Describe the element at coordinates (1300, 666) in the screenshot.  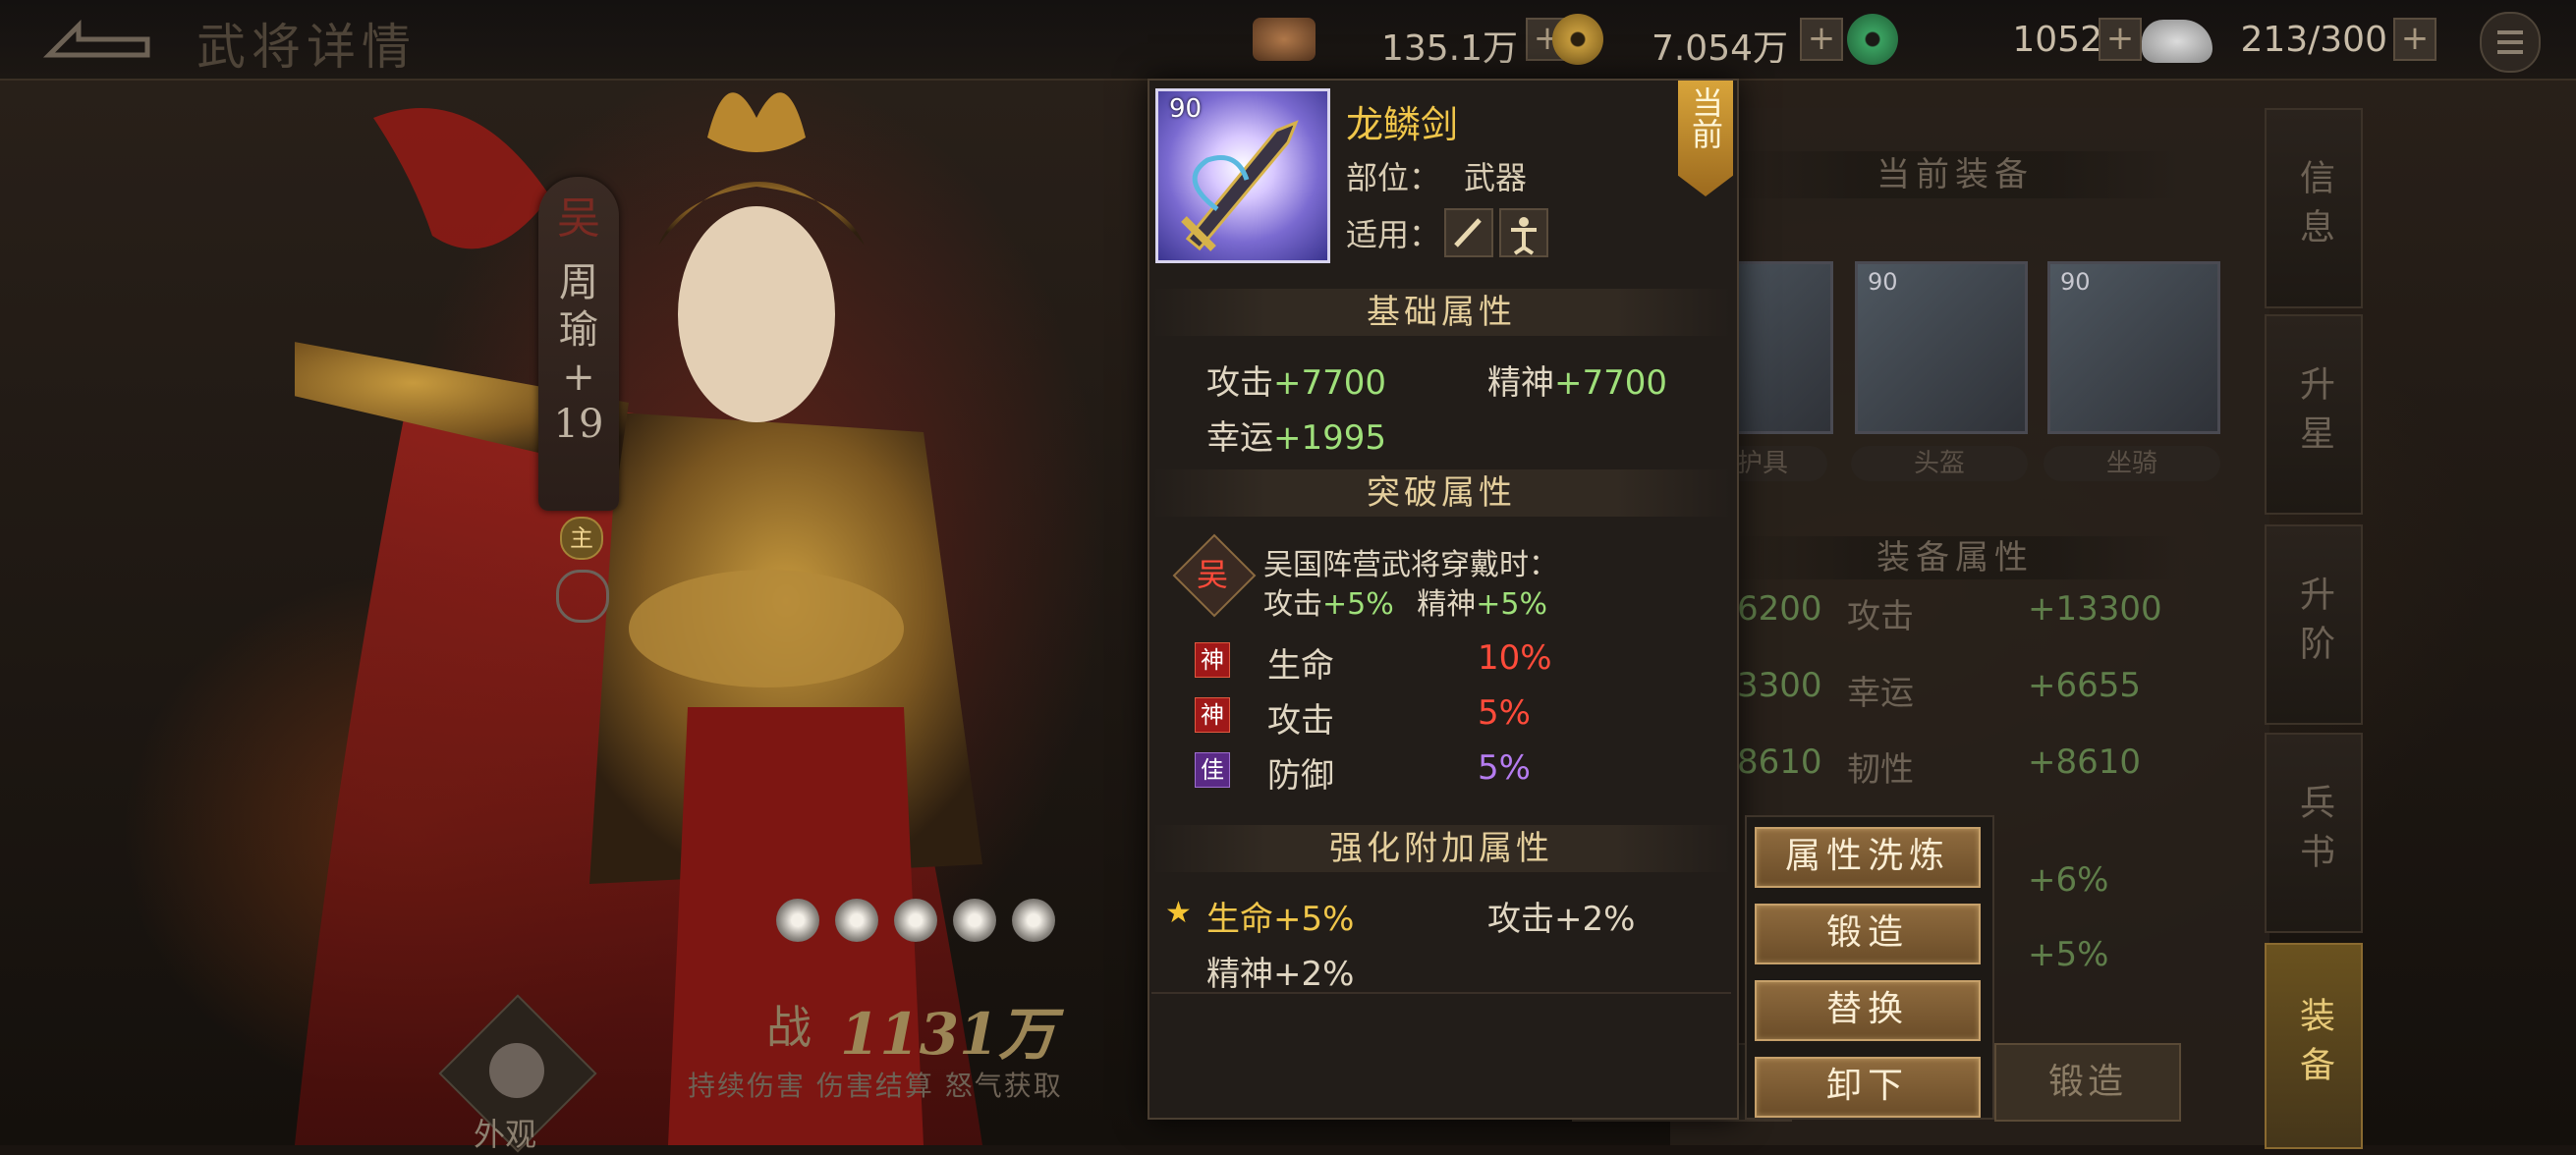
I see `breakthrough-attr-name: 生命` at that location.